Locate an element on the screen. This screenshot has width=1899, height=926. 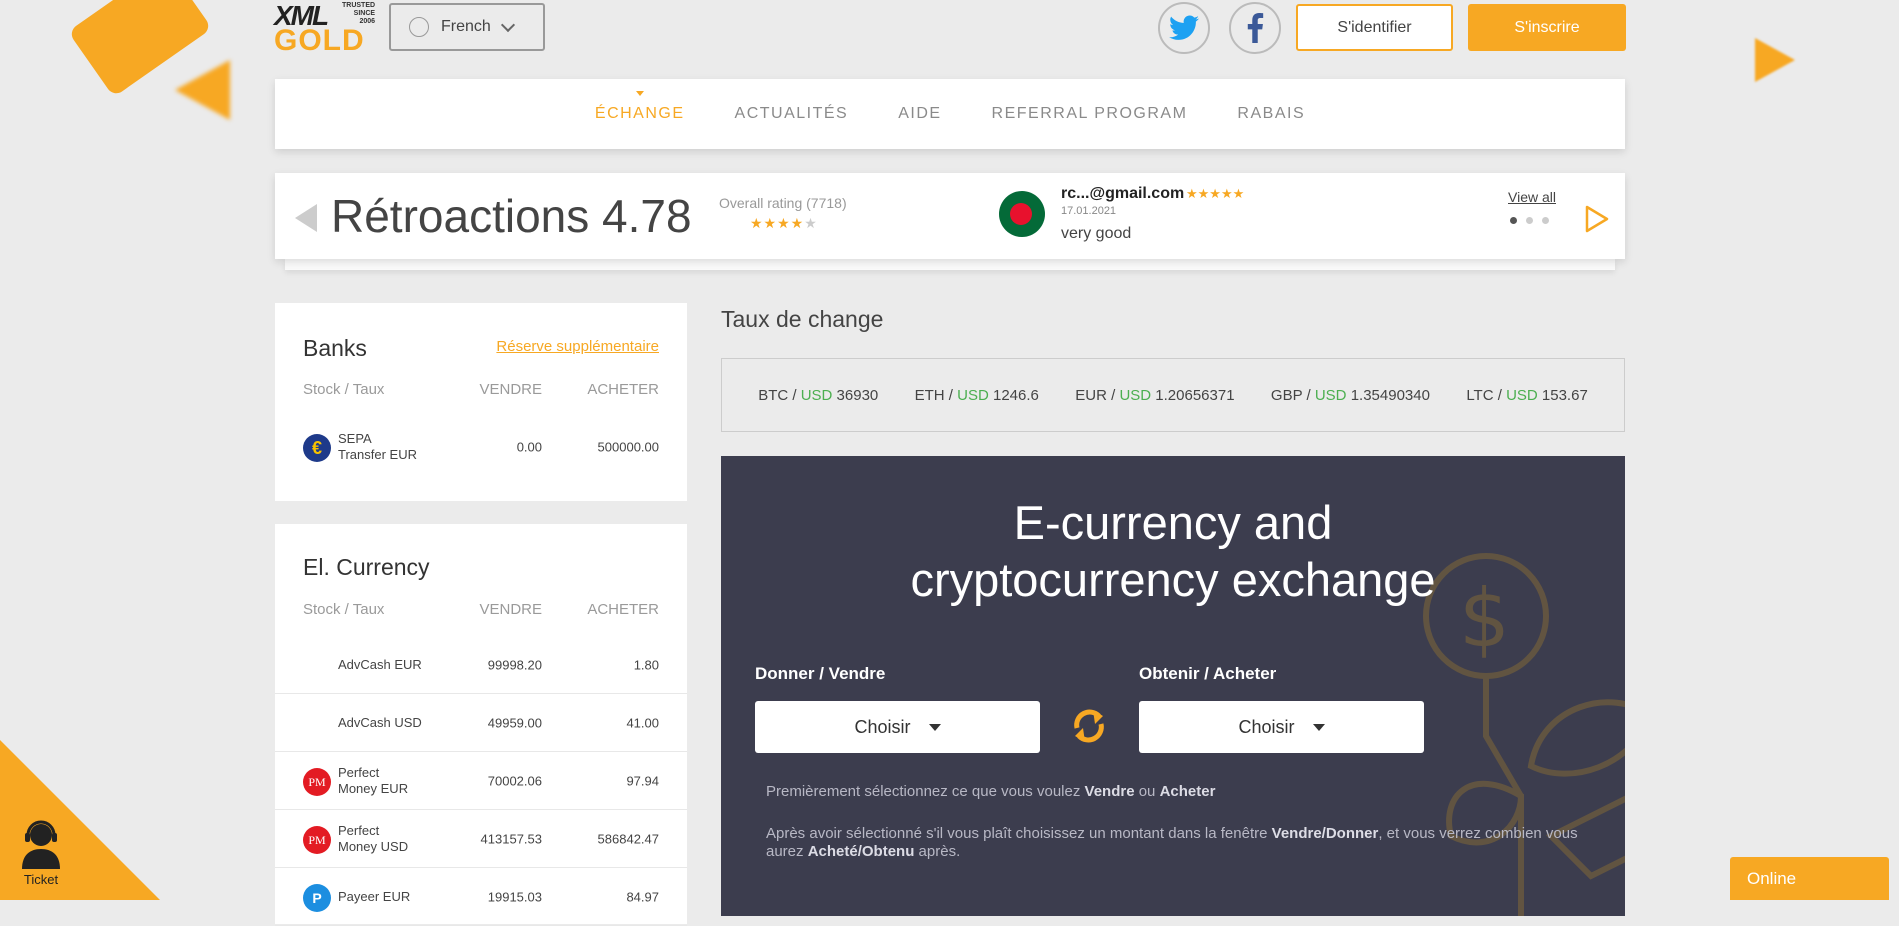
row-name: AdvCash USD is located at coordinates (380, 722).